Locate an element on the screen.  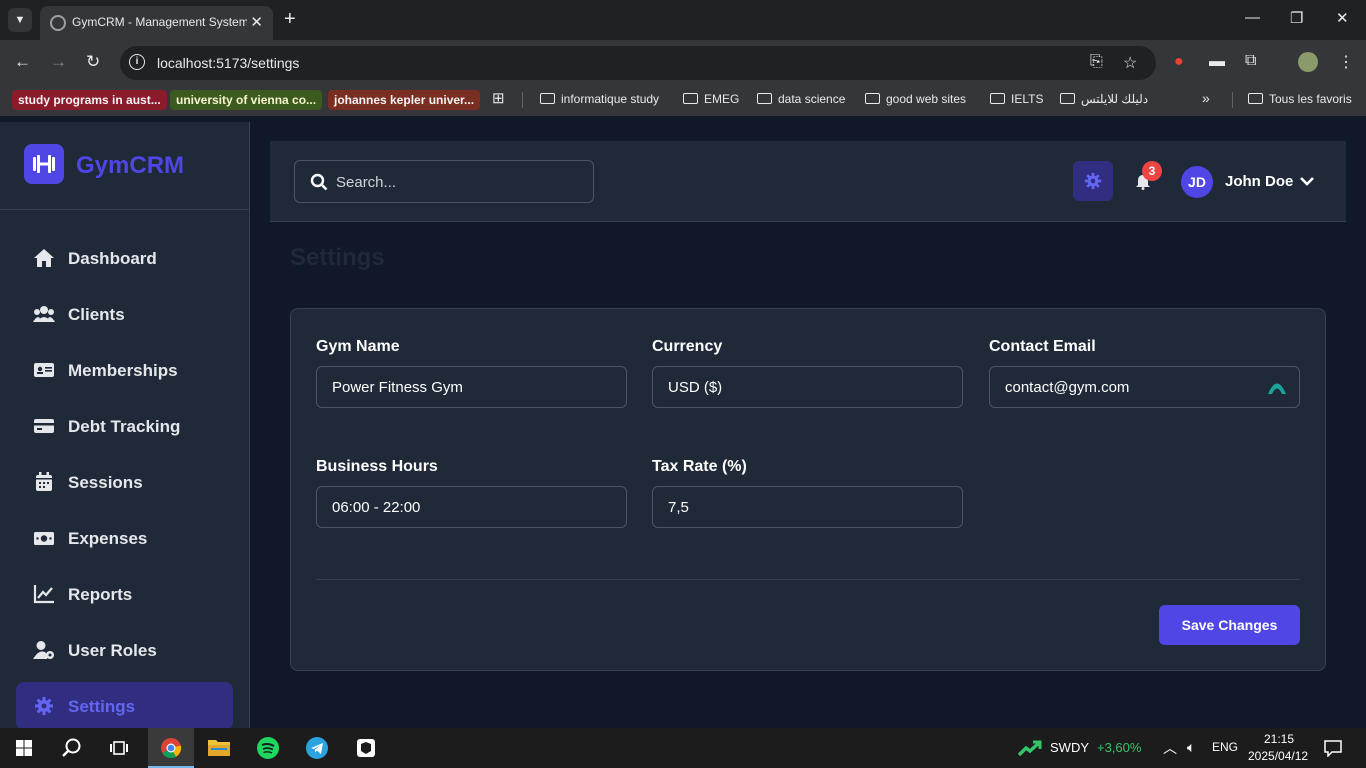
sidebar-item-memberships: Memberships is located at coordinates (124, 370).